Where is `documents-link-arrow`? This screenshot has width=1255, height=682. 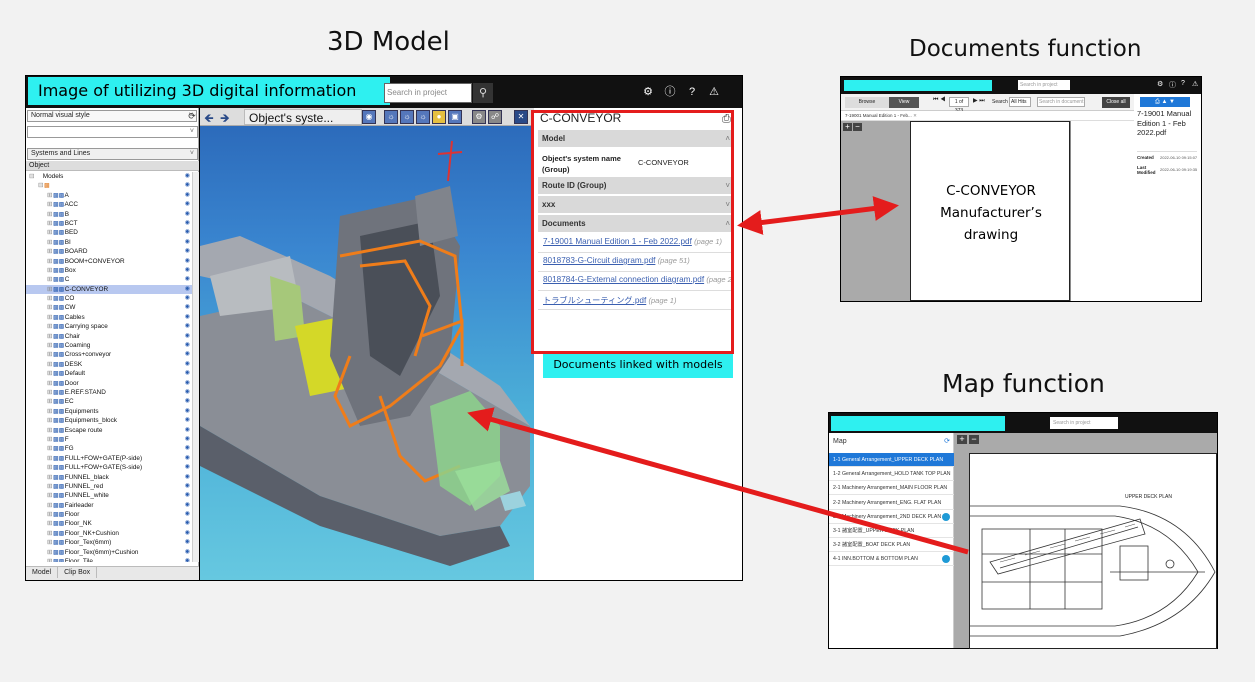
documents-link-arrow is located at coordinates (818, 215).